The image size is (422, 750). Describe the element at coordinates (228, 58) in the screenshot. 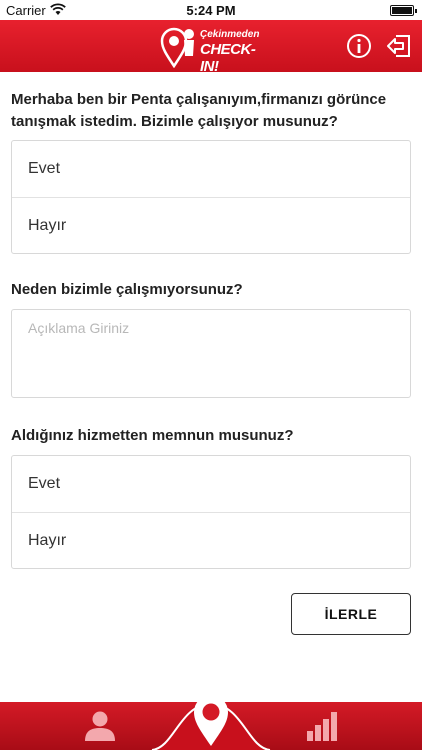

I see `logo-text-bottom: CHECK-IN!` at that location.